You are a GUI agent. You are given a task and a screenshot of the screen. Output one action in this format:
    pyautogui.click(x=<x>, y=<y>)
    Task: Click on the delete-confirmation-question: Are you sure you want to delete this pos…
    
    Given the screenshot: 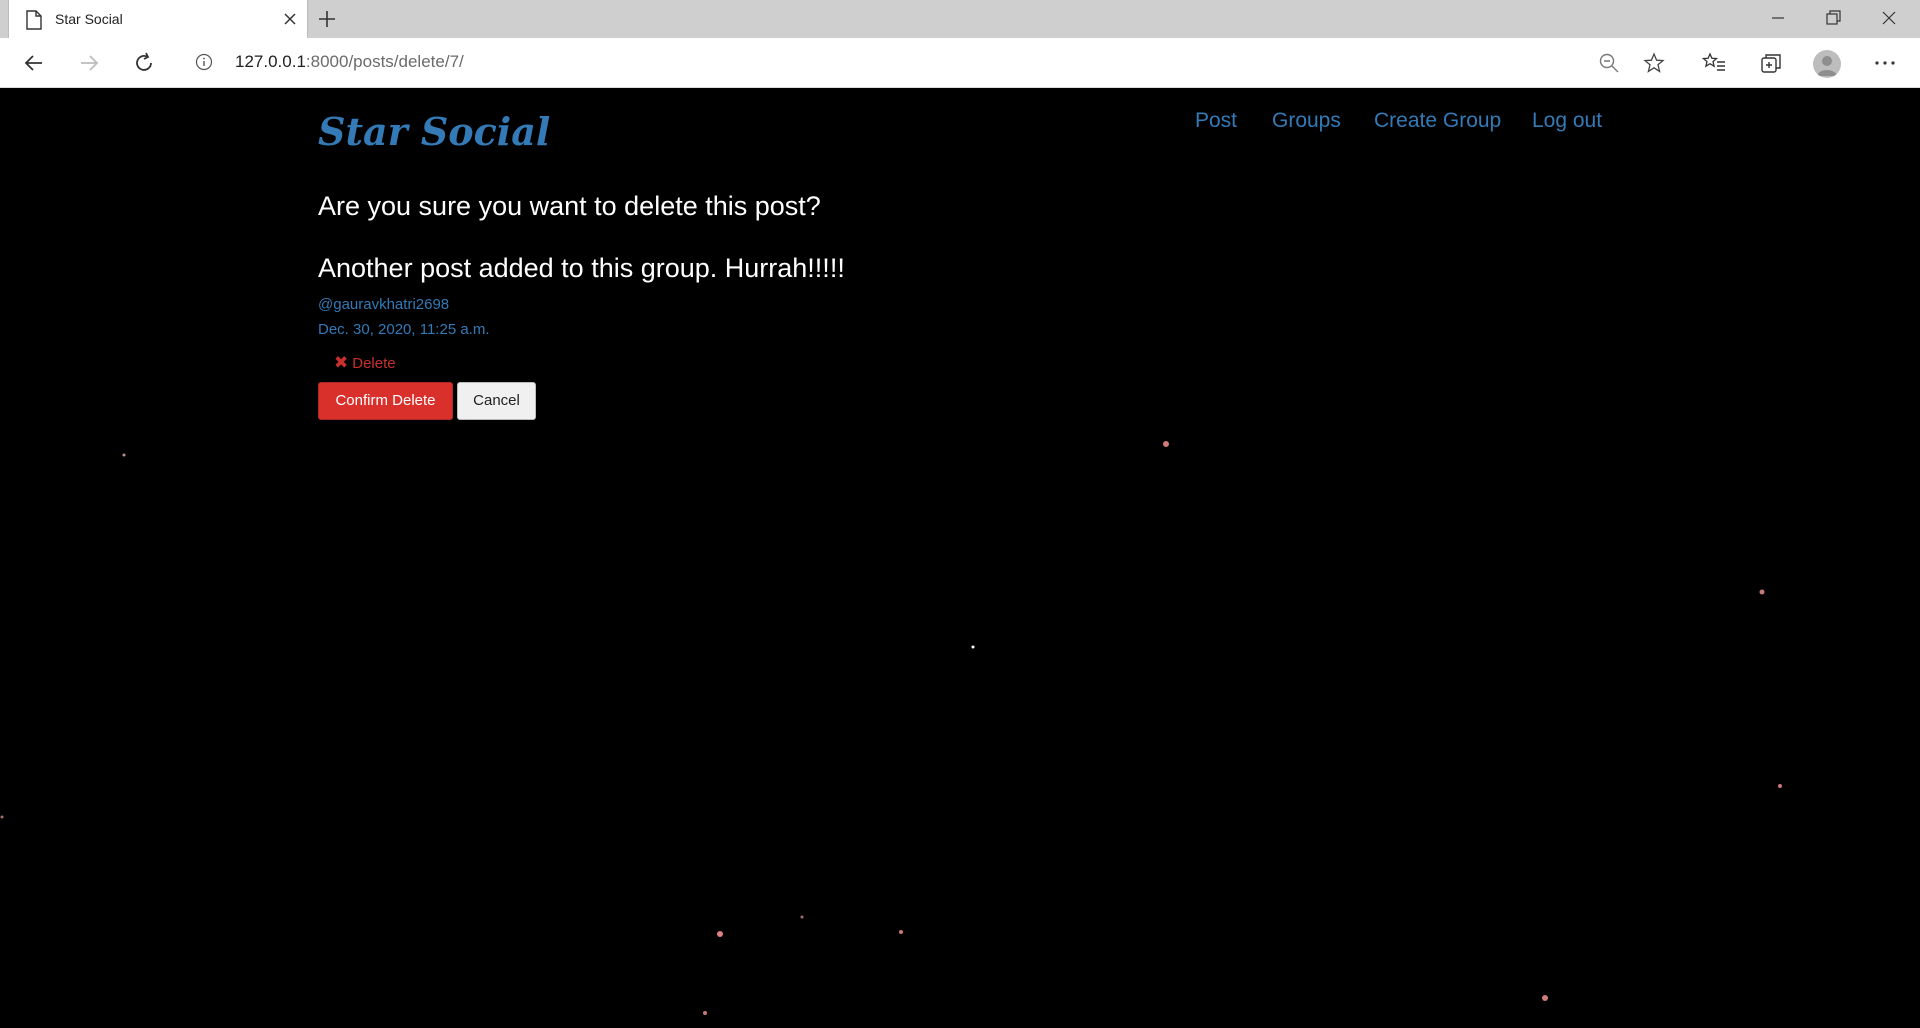 What is the action you would take?
    pyautogui.click(x=569, y=206)
    